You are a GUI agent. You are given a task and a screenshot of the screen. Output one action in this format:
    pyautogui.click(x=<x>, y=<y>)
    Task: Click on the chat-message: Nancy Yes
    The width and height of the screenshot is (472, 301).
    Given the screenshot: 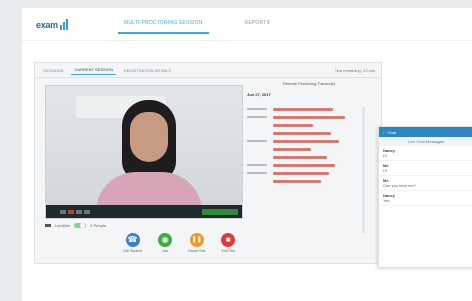 What is the action you would take?
    pyautogui.click(x=425, y=198)
    